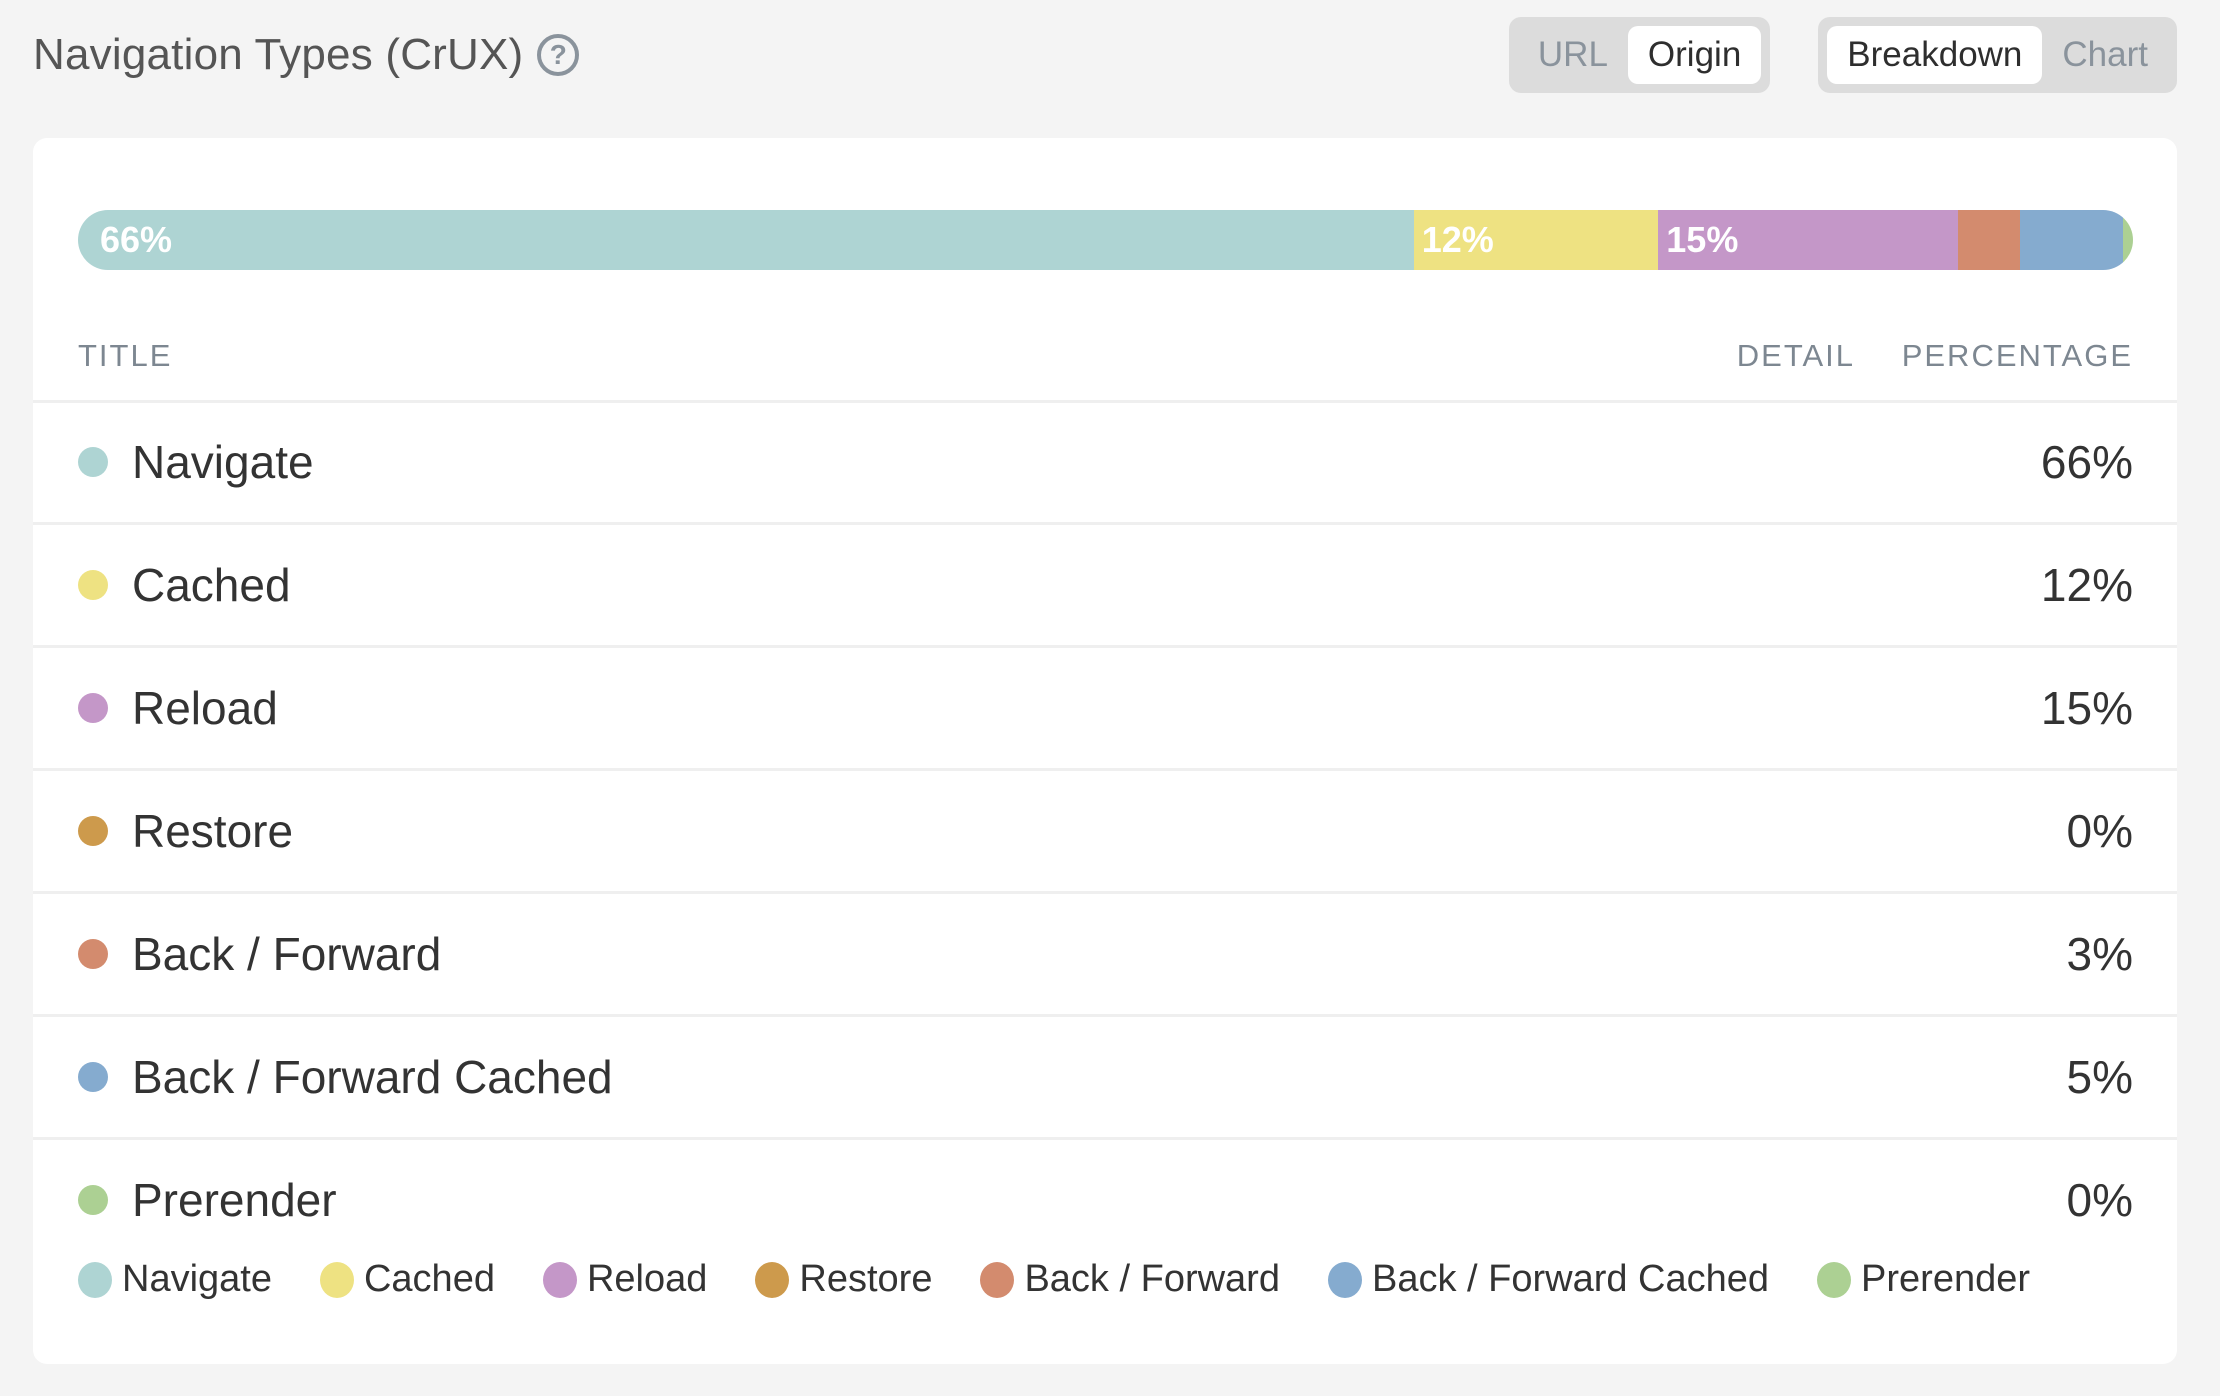 The height and width of the screenshot is (1396, 2220). Describe the element at coordinates (1105, 1078) in the screenshot. I see `table-row: Back / Forward Cached 5%` at that location.